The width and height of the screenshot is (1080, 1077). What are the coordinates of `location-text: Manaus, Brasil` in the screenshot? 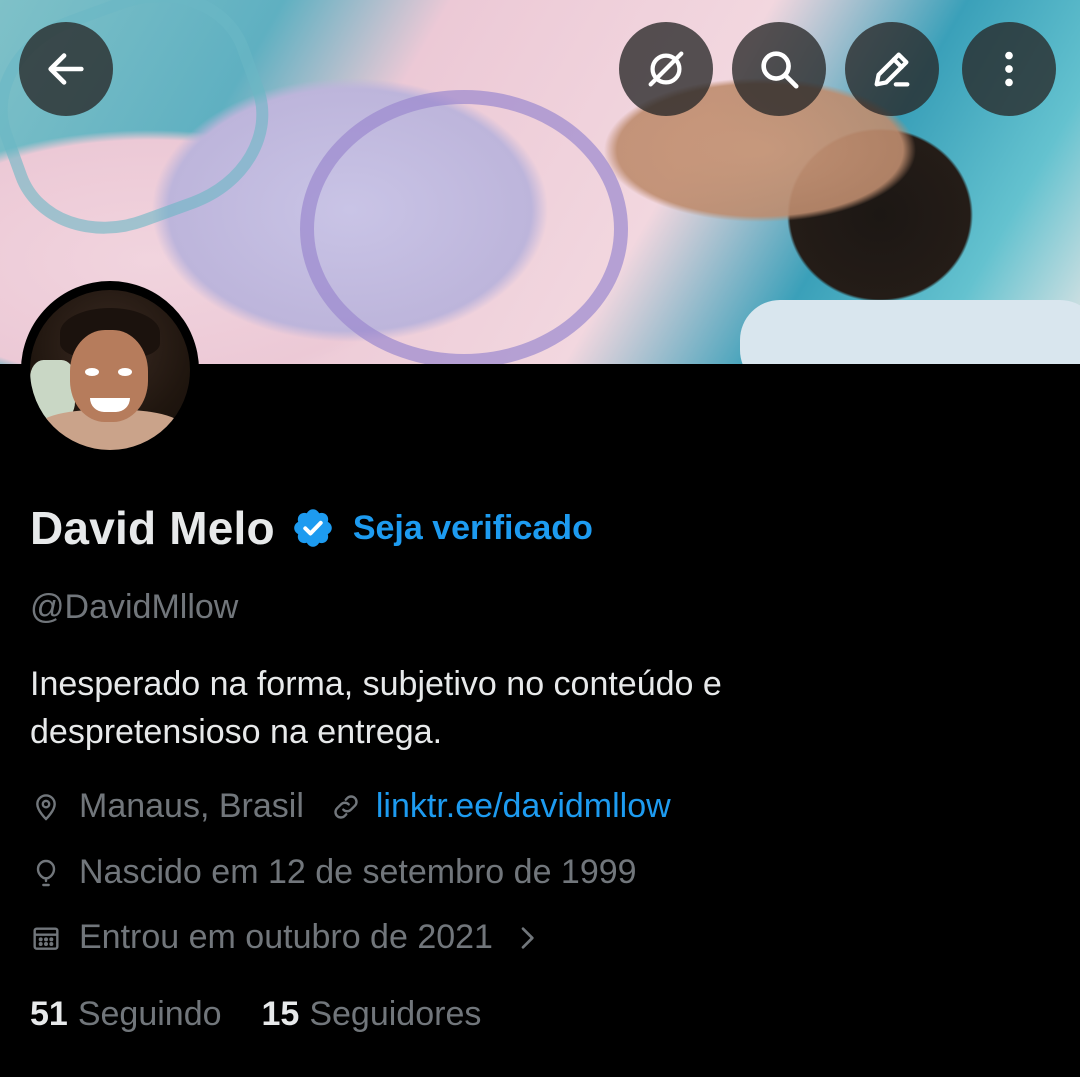 It's located at (191, 806).